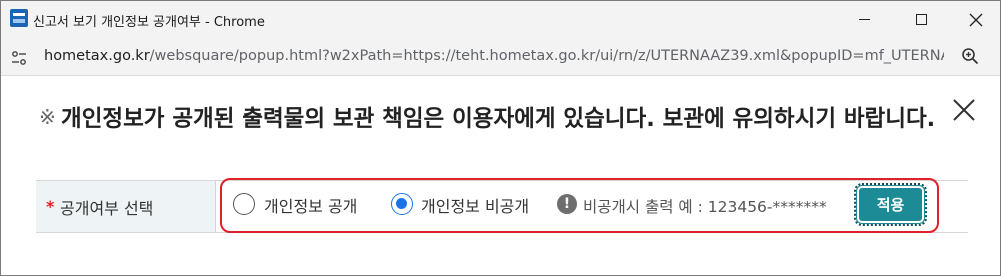 This screenshot has height=276, width=1001. I want to click on minimize-icon, so click(864, 19).